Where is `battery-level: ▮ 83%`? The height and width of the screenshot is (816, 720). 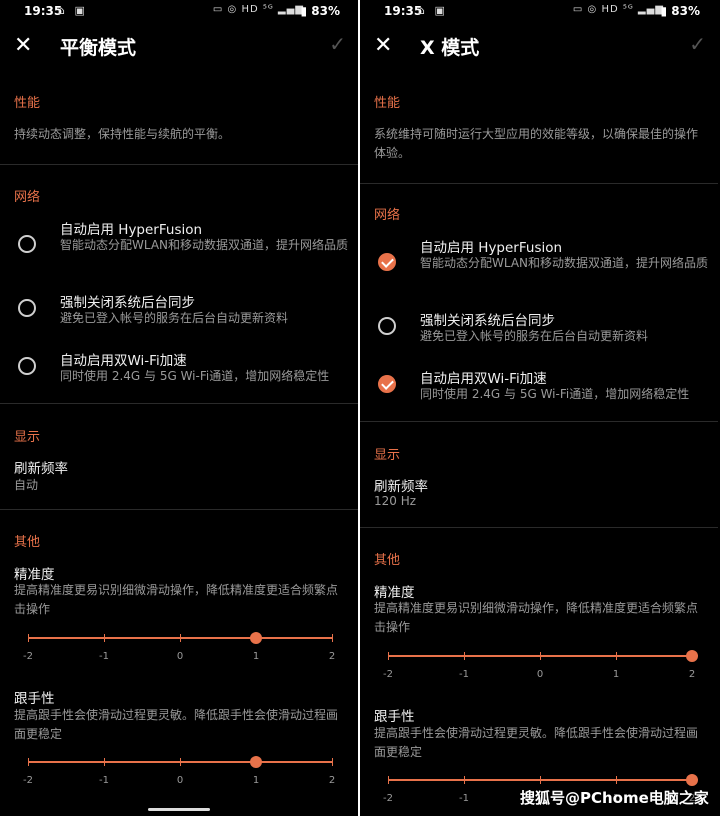
battery-level: ▮ 83% is located at coordinates (680, 11).